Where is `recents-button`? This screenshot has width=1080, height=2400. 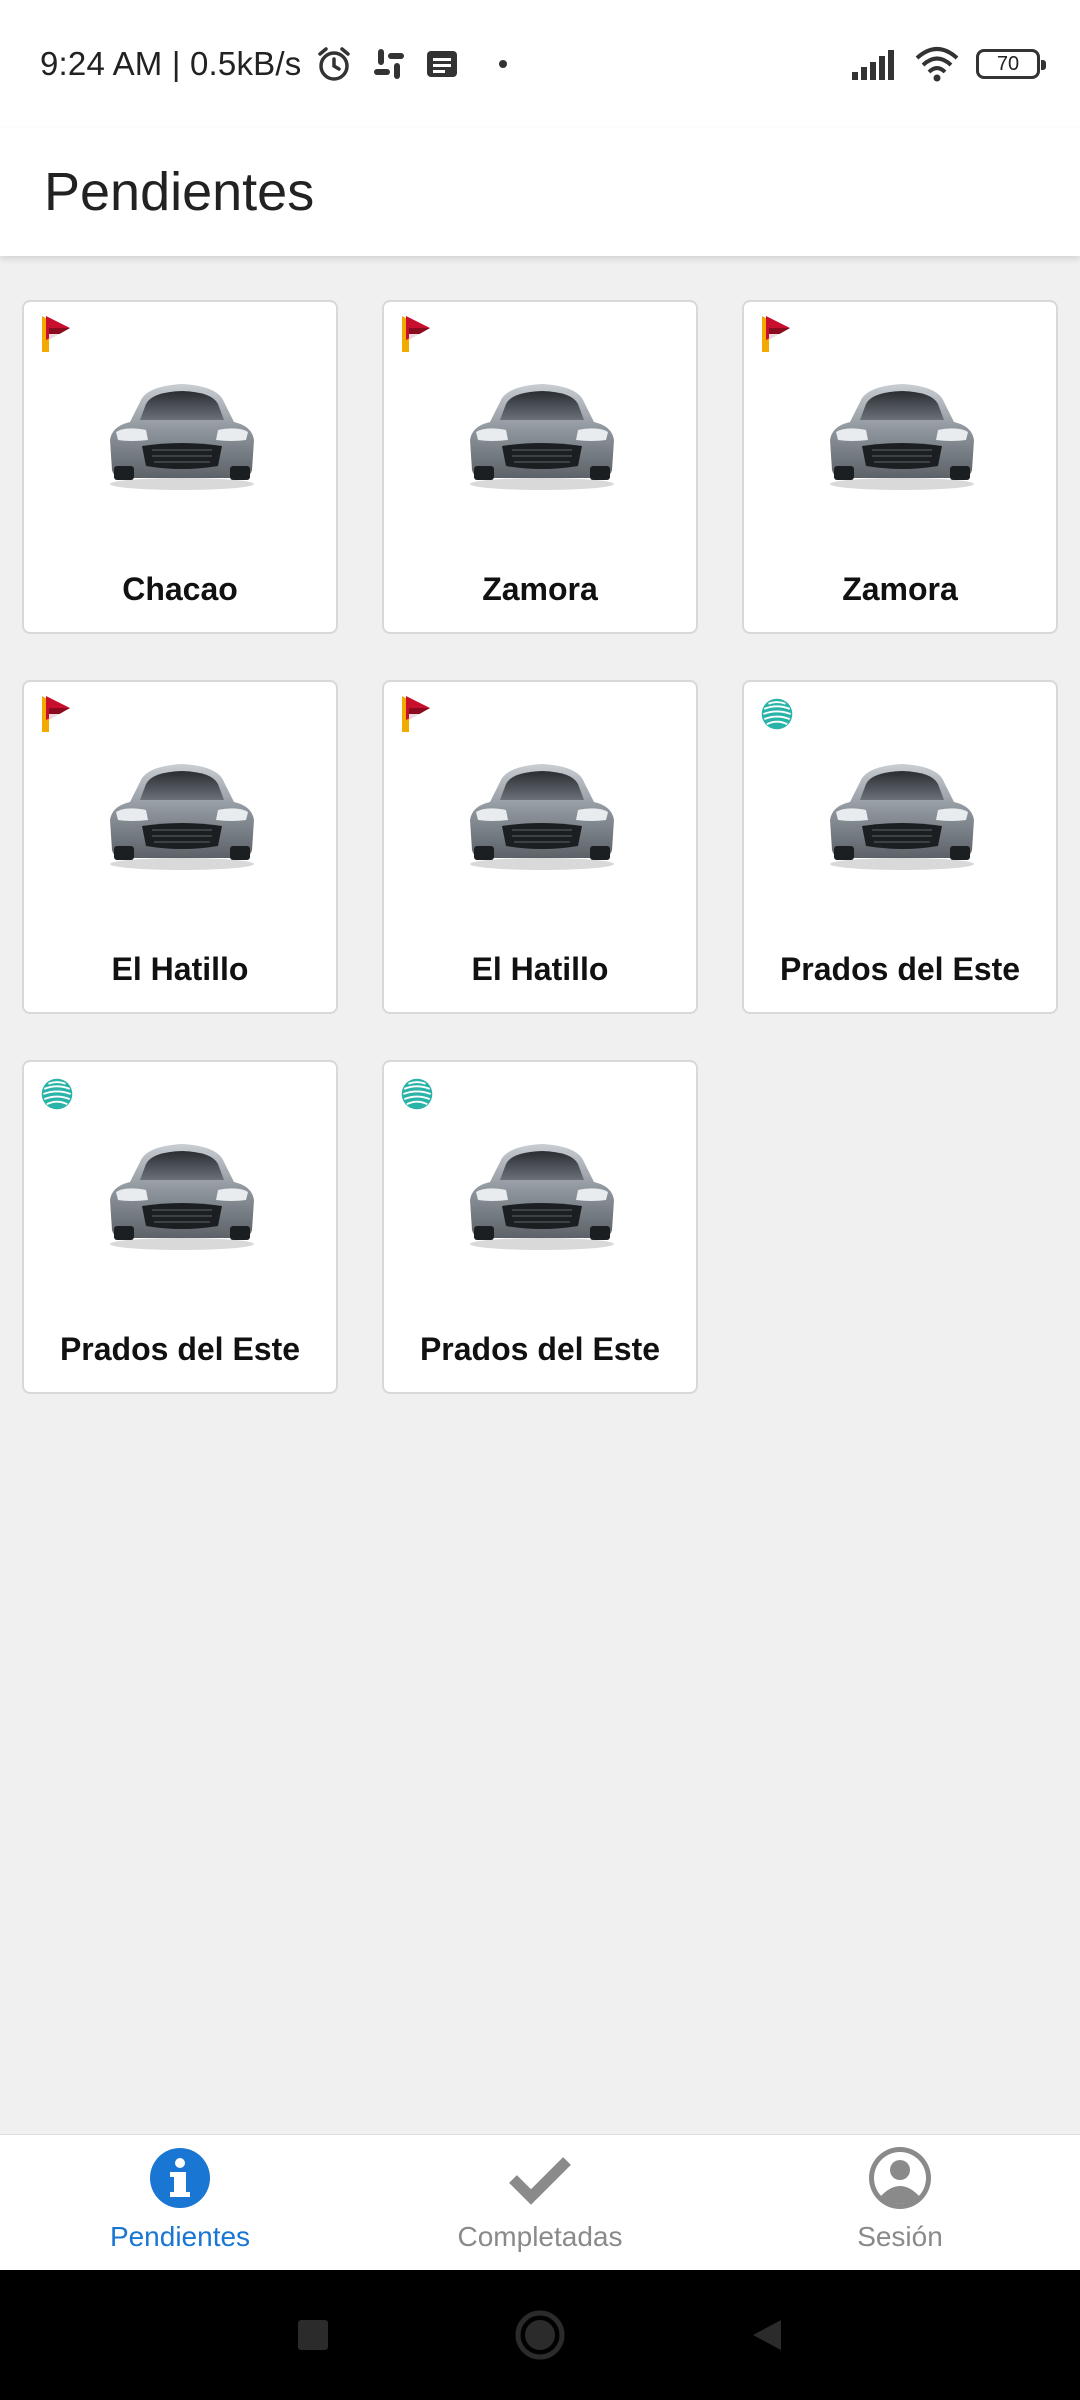
recents-button is located at coordinates (313, 2335).